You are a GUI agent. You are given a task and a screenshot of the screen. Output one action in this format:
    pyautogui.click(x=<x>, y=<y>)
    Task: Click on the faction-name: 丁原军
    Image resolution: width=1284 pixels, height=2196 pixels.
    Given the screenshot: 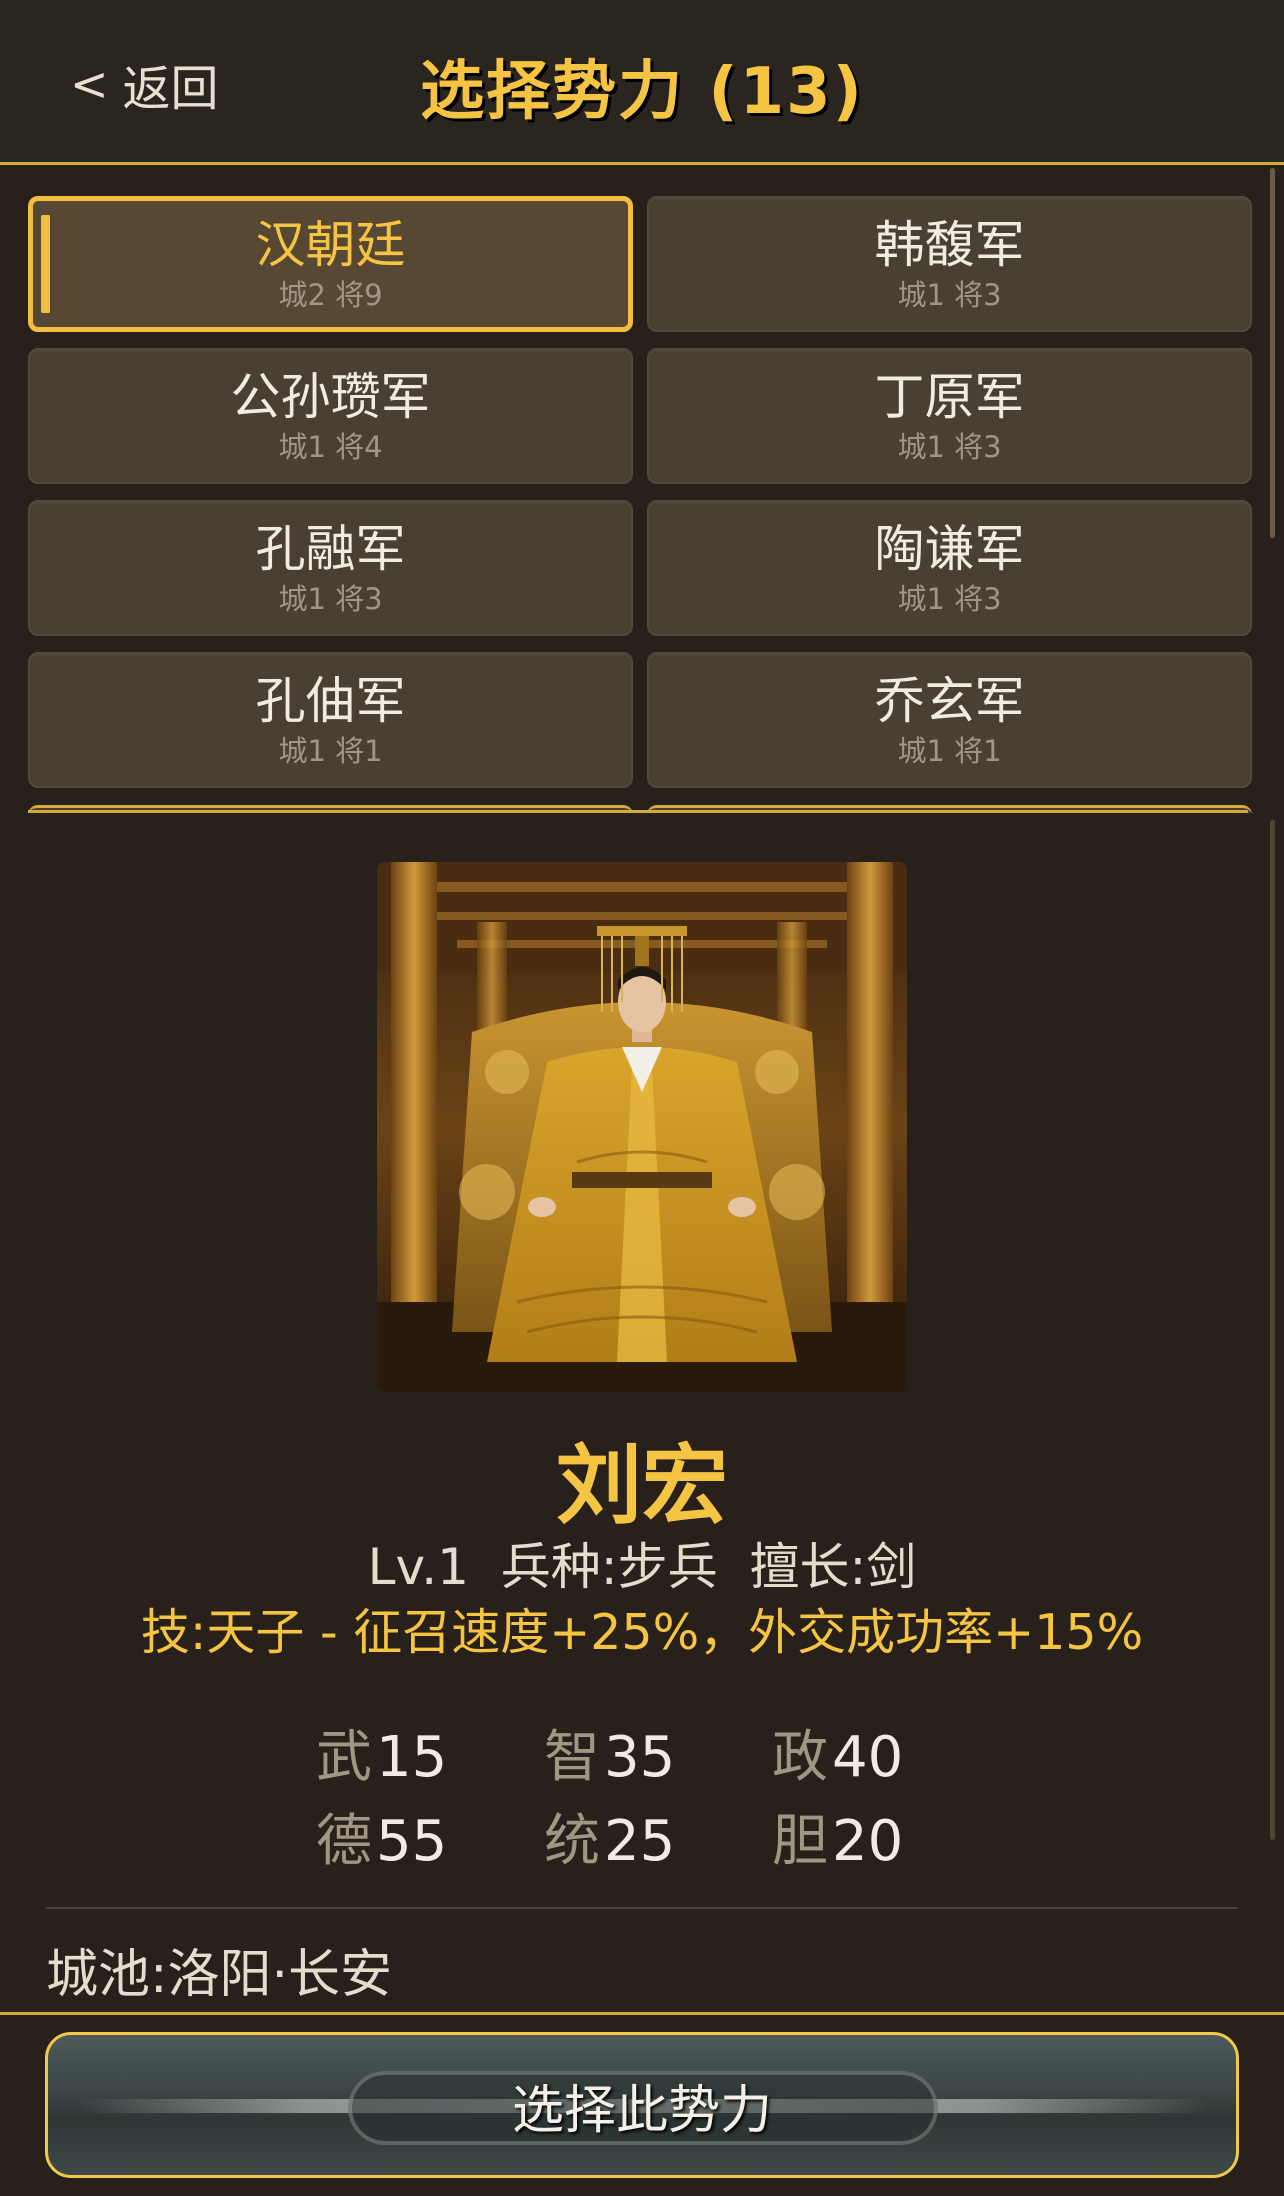 What is the action you would take?
    pyautogui.click(x=949, y=397)
    